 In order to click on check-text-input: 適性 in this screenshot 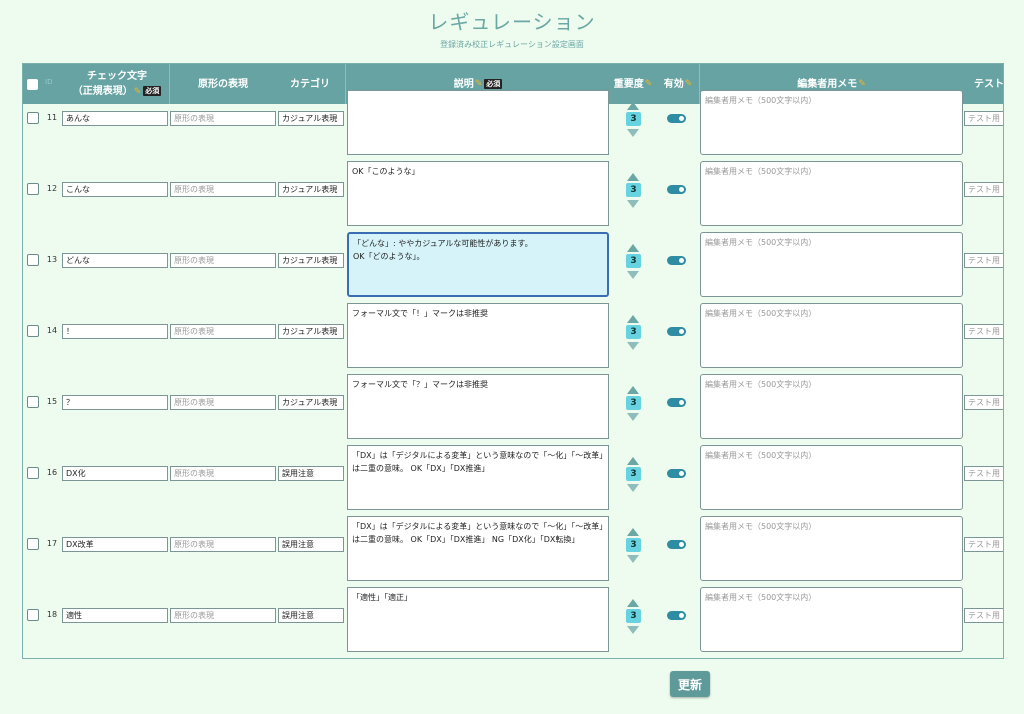, I will do `click(115, 615)`.